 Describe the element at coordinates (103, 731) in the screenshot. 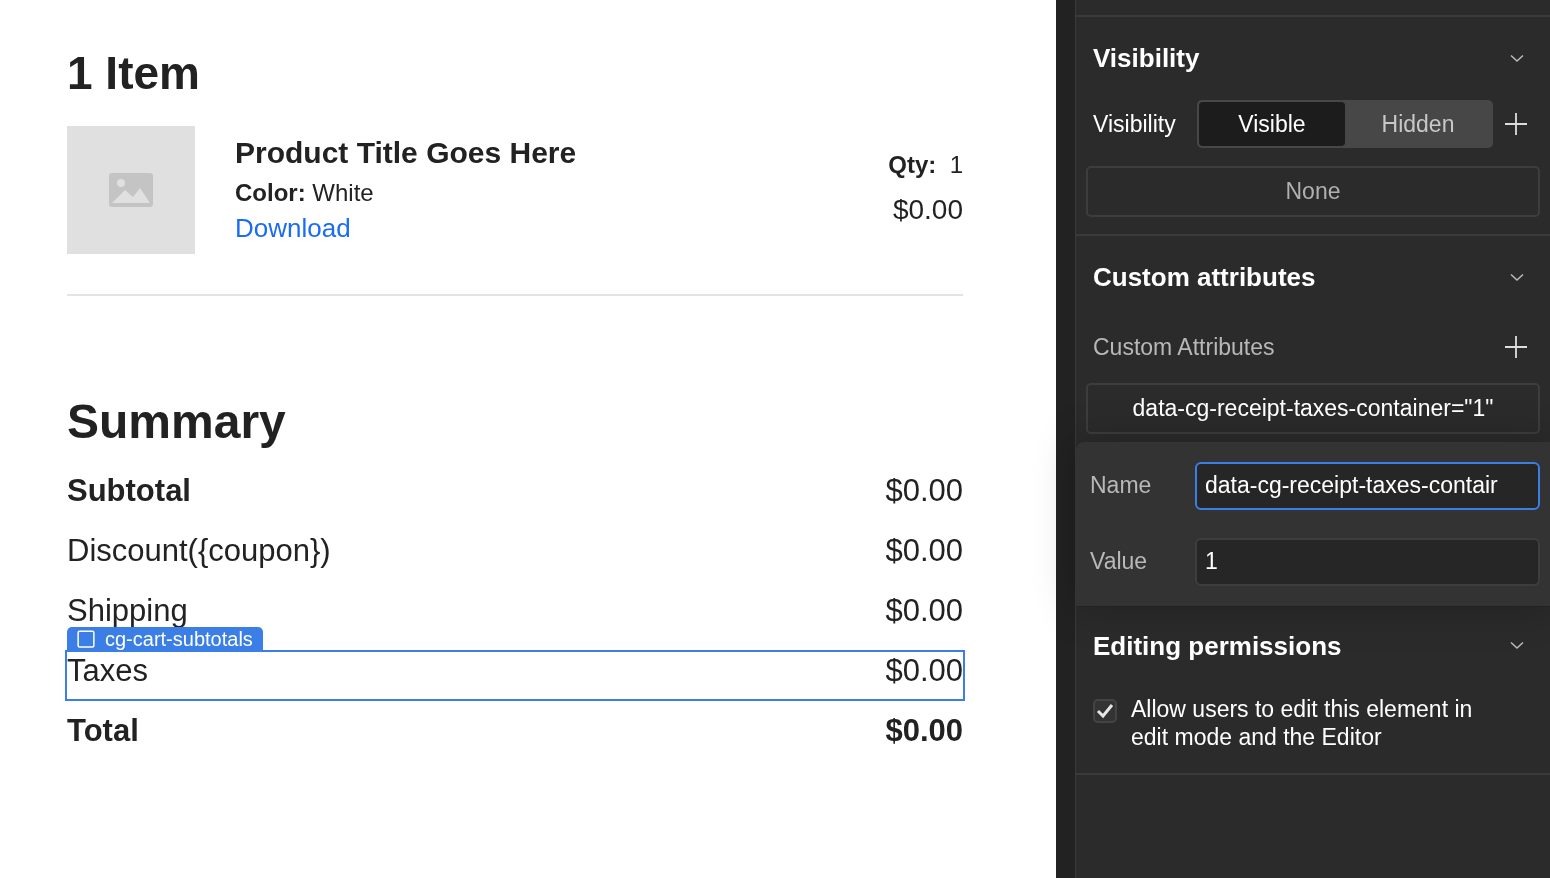

I see `summary-label: Total` at that location.